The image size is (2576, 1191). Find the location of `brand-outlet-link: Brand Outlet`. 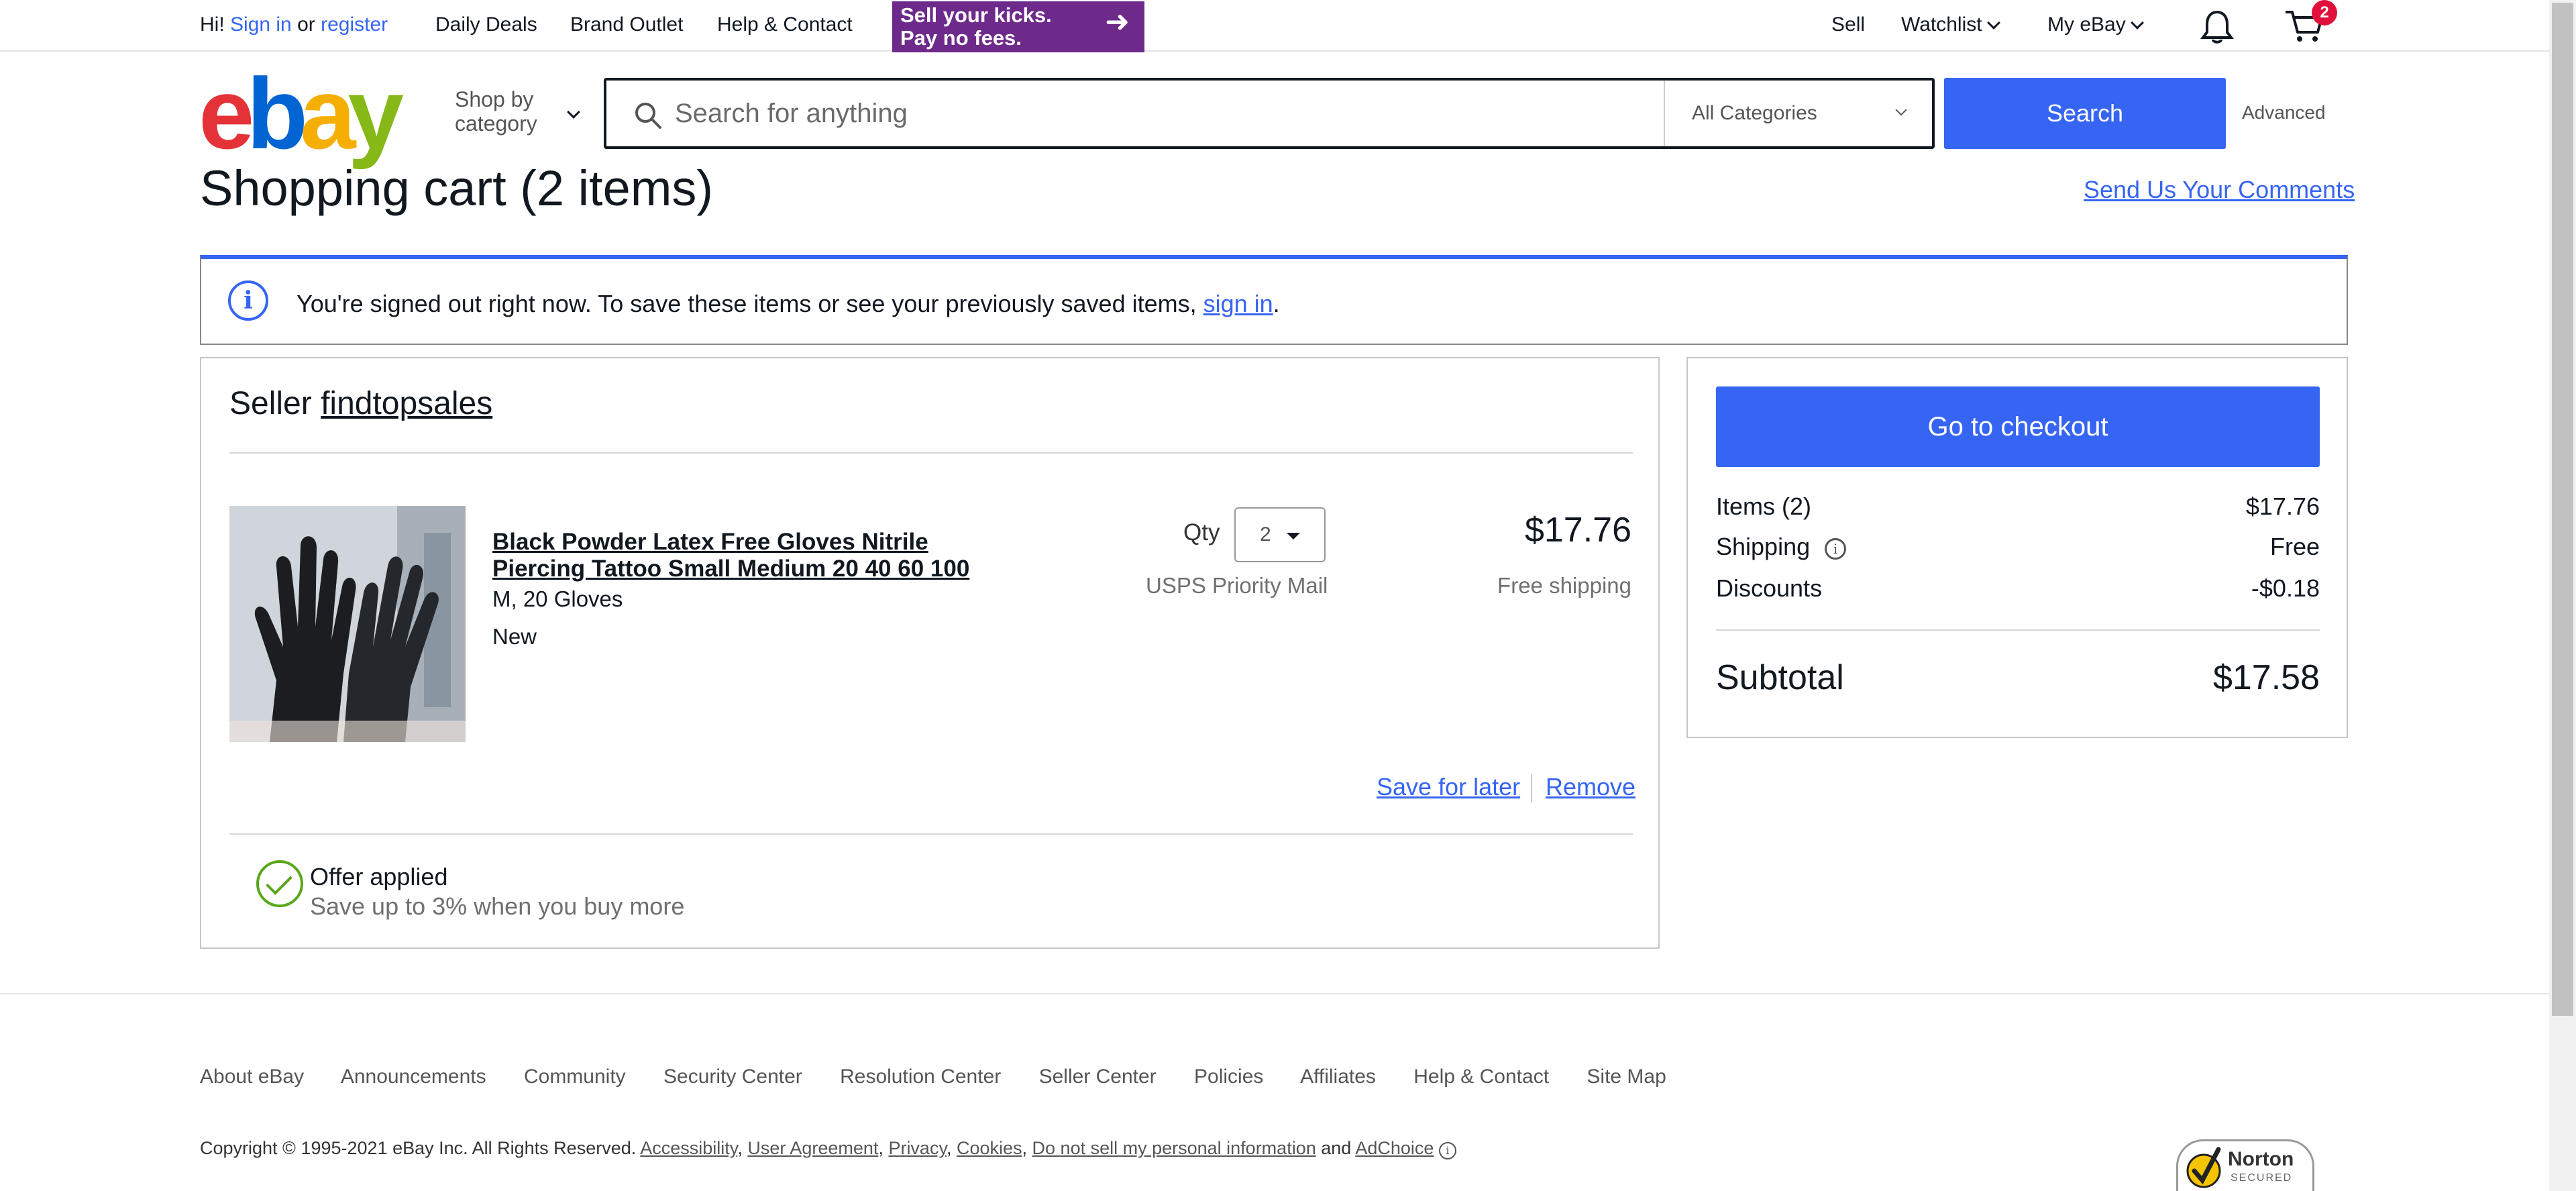

brand-outlet-link: Brand Outlet is located at coordinates (626, 24).